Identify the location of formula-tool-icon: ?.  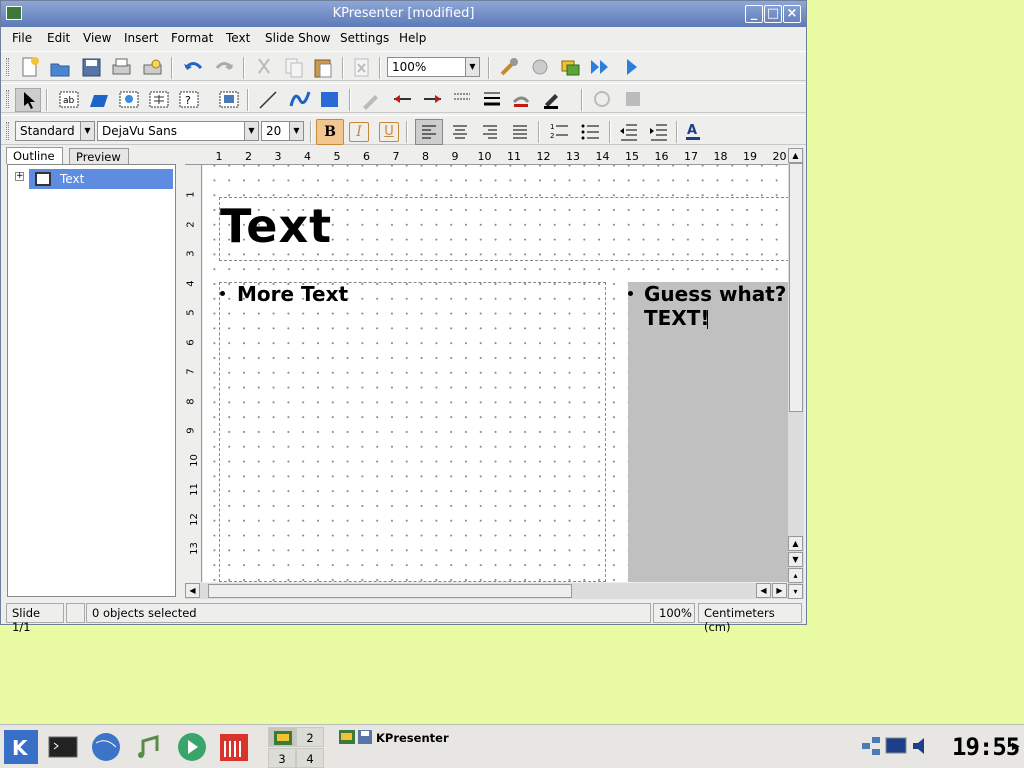
(189, 99).